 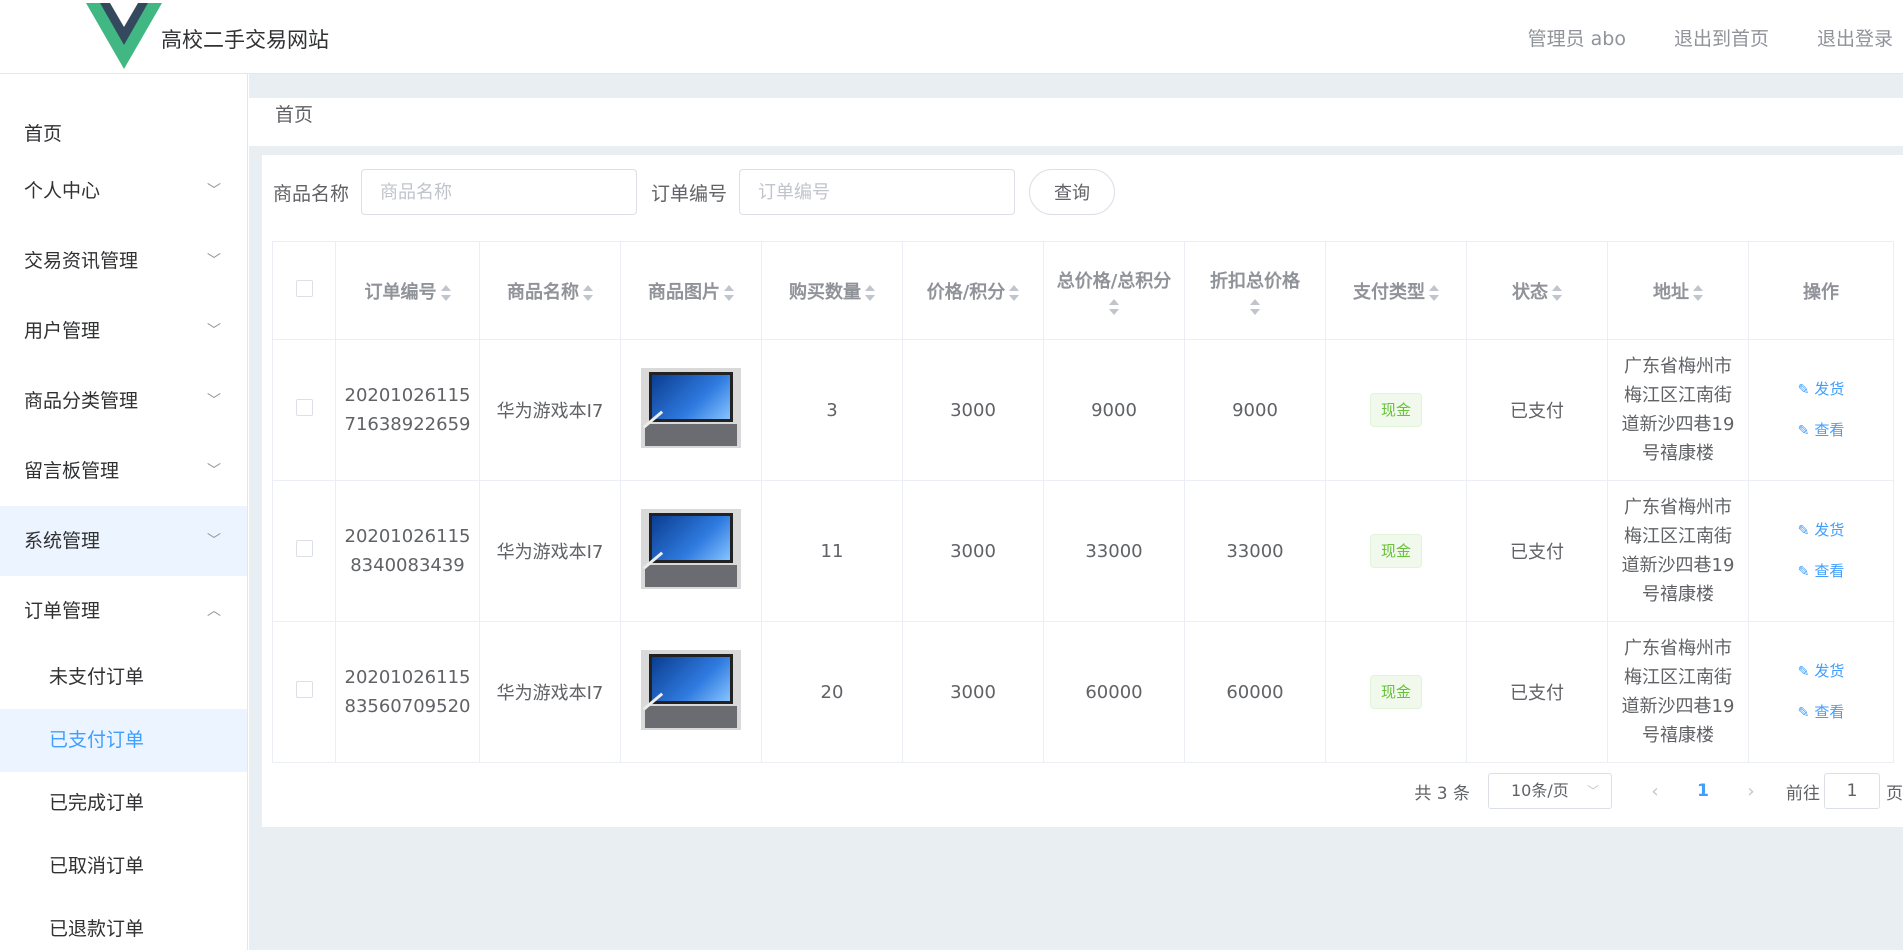 I want to click on header-links: 管理员 abo 退出到首页 退出登录, so click(x=1710, y=37).